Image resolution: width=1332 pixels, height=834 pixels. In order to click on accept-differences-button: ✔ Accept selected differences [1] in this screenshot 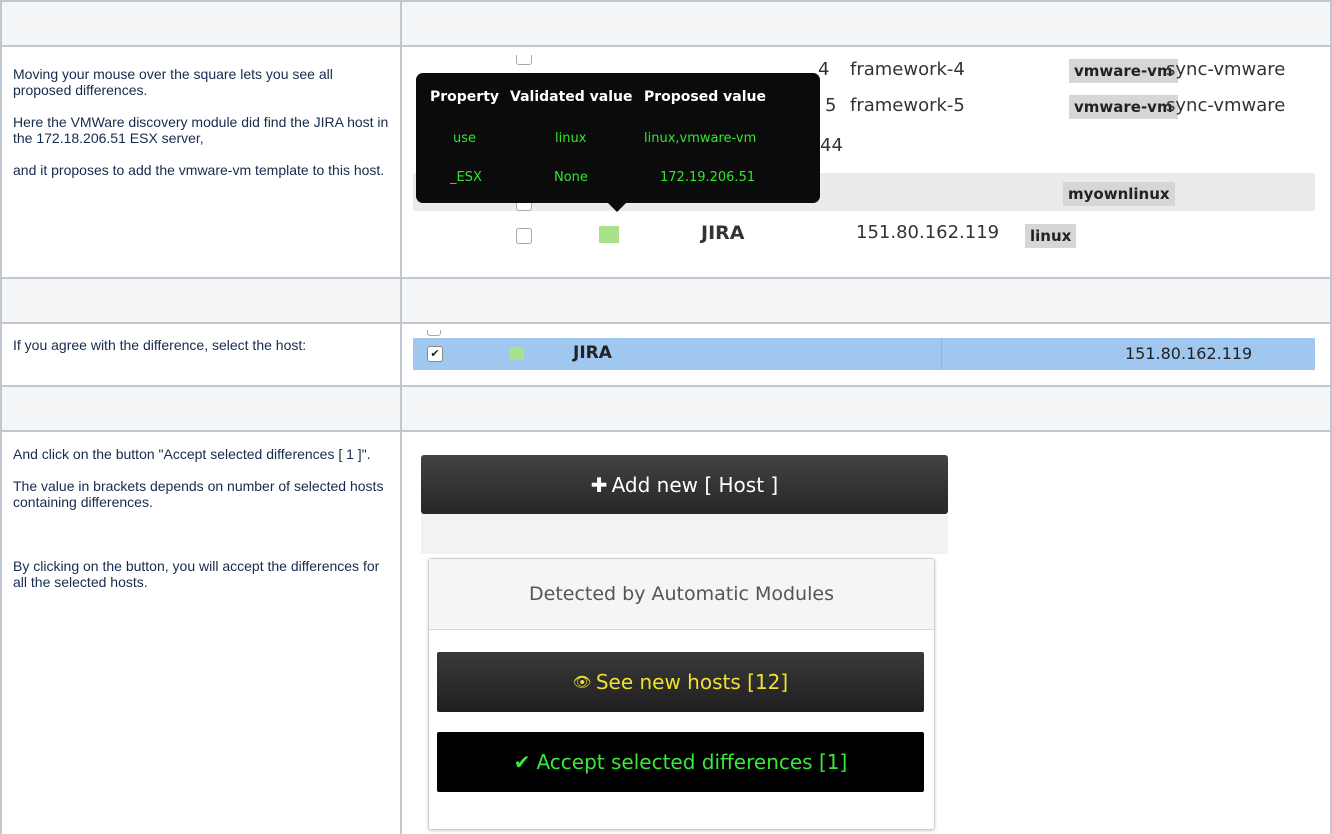, I will do `click(680, 762)`.